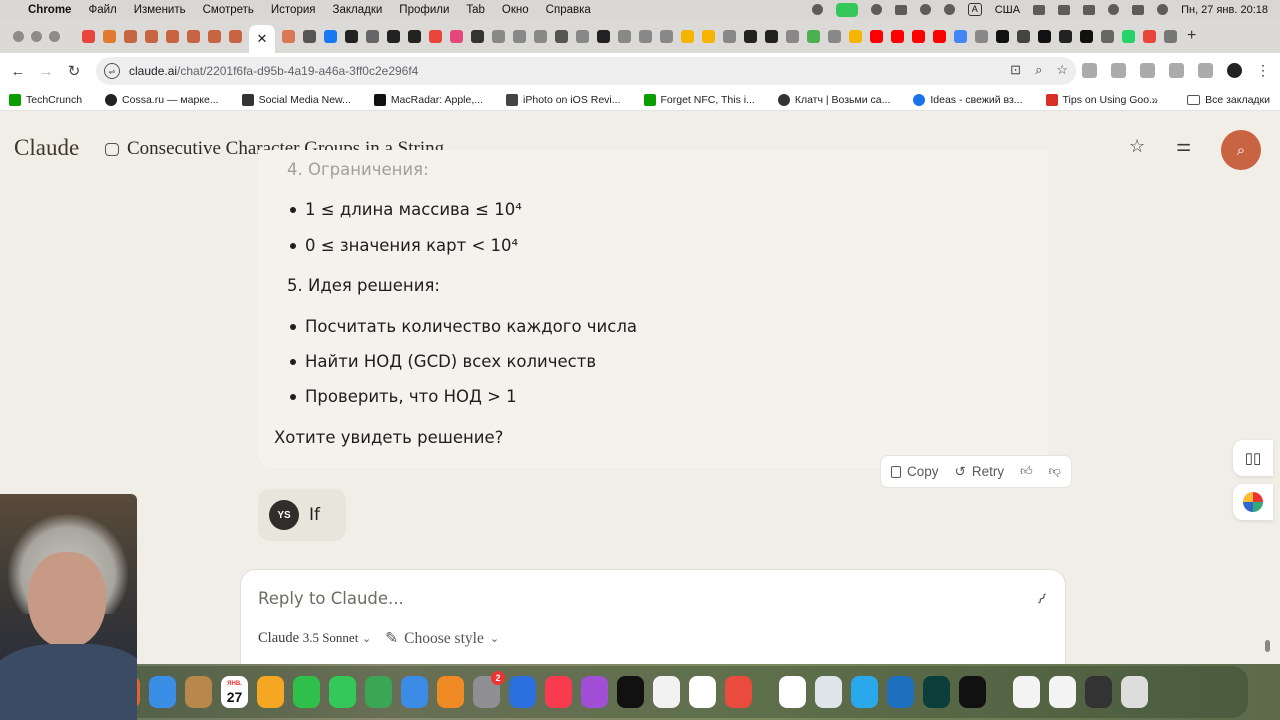 This screenshot has height=720, width=1280. I want to click on flask-icon, so click(900, 9).